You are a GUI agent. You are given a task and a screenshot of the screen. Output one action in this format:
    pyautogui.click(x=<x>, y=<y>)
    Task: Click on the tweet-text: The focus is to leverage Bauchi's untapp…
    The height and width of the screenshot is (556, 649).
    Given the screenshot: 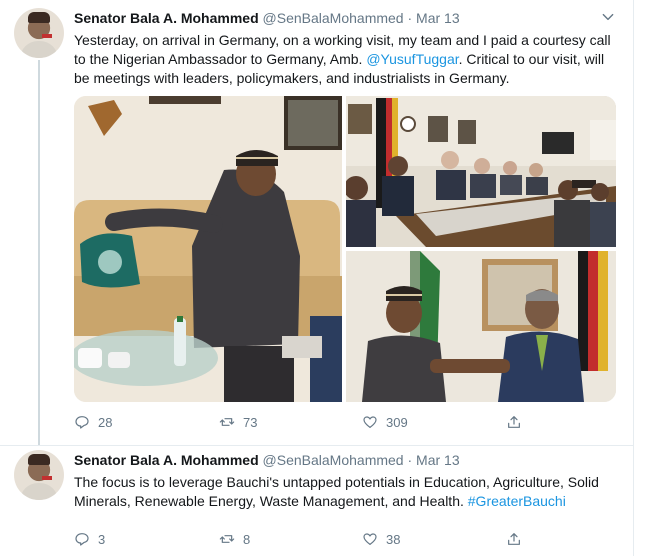 What is the action you would take?
    pyautogui.click(x=348, y=492)
    